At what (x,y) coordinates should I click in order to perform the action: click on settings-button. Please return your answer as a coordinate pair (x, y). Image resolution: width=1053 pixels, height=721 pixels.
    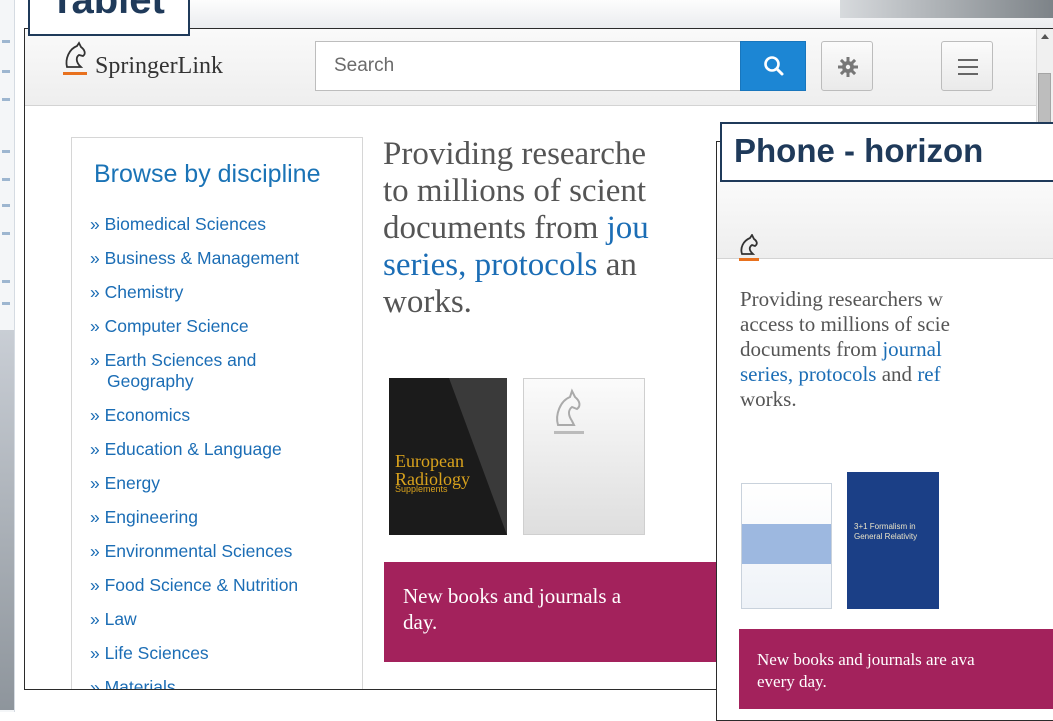
    Looking at the image, I should click on (847, 66).